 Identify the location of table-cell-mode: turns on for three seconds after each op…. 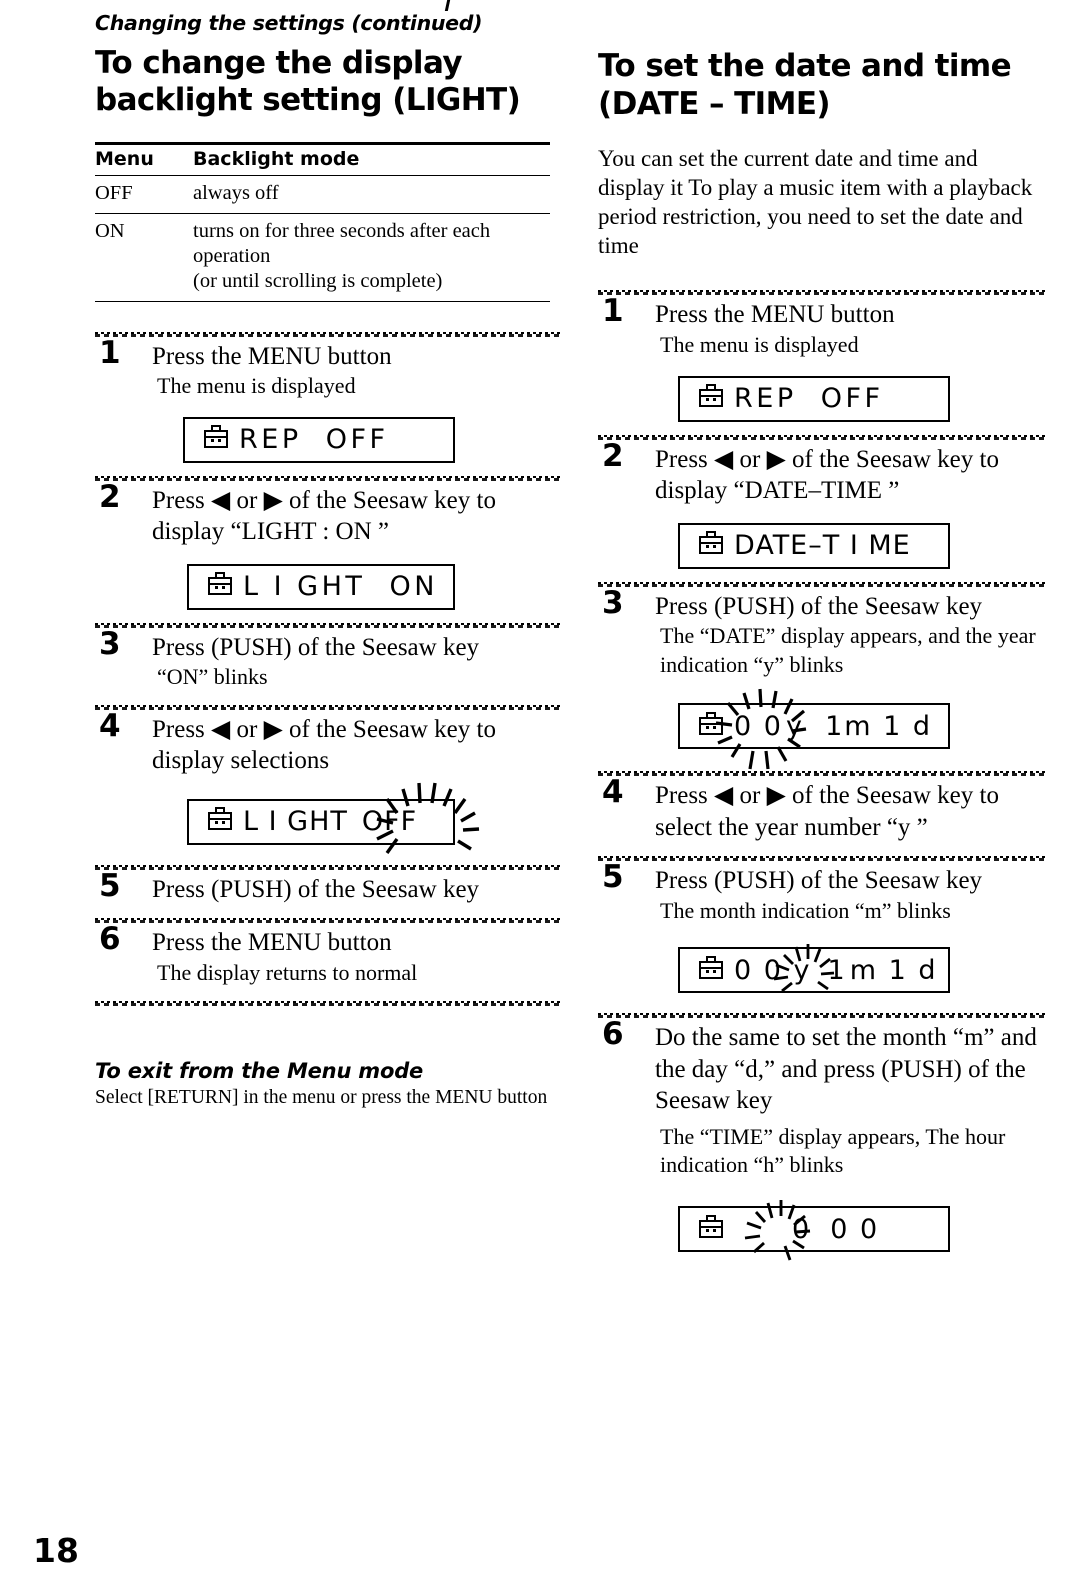
(342, 256).